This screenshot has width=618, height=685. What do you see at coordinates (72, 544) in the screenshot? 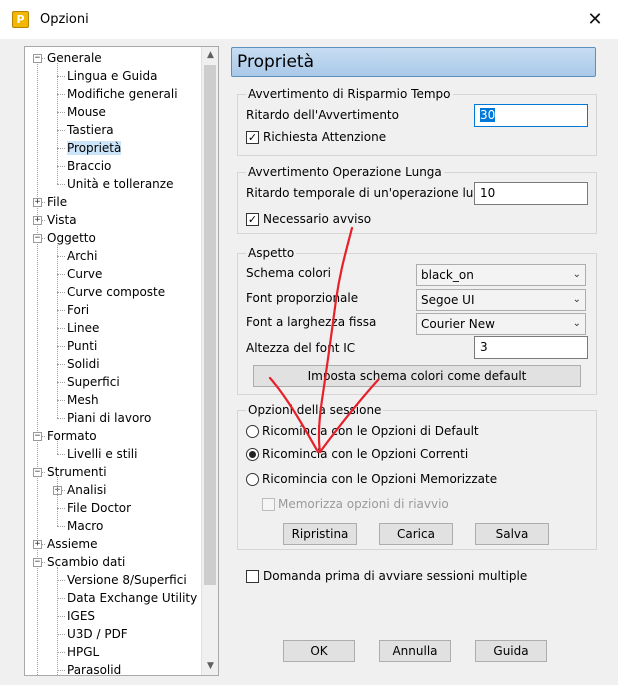
I see `tree-item-assieme: Assieme` at bounding box center [72, 544].